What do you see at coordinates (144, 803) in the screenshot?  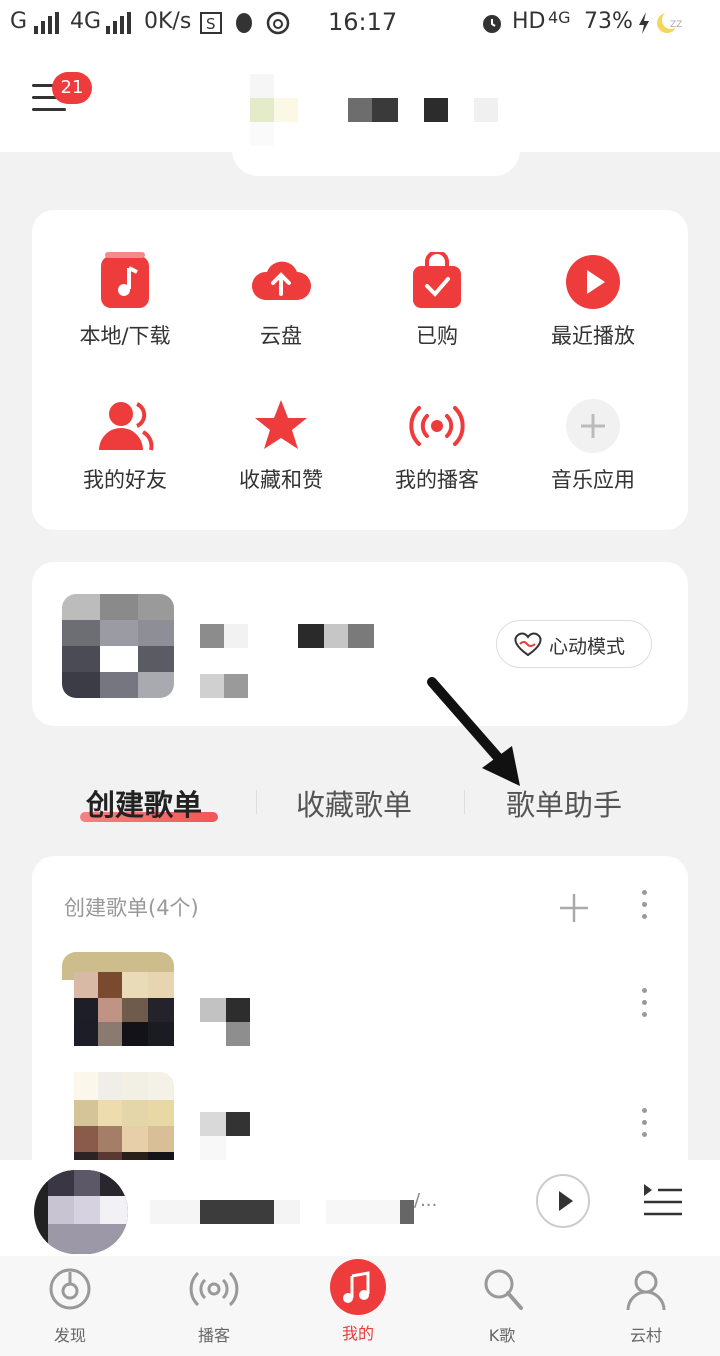 I see `tab-created-playlists: 创建歌单` at bounding box center [144, 803].